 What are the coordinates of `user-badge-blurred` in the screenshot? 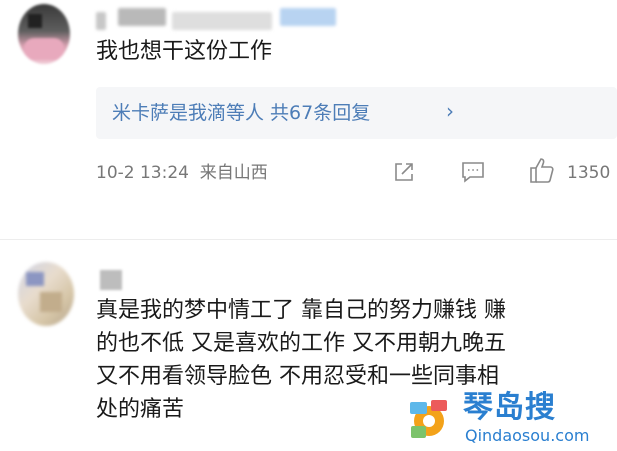 It's located at (308, 17).